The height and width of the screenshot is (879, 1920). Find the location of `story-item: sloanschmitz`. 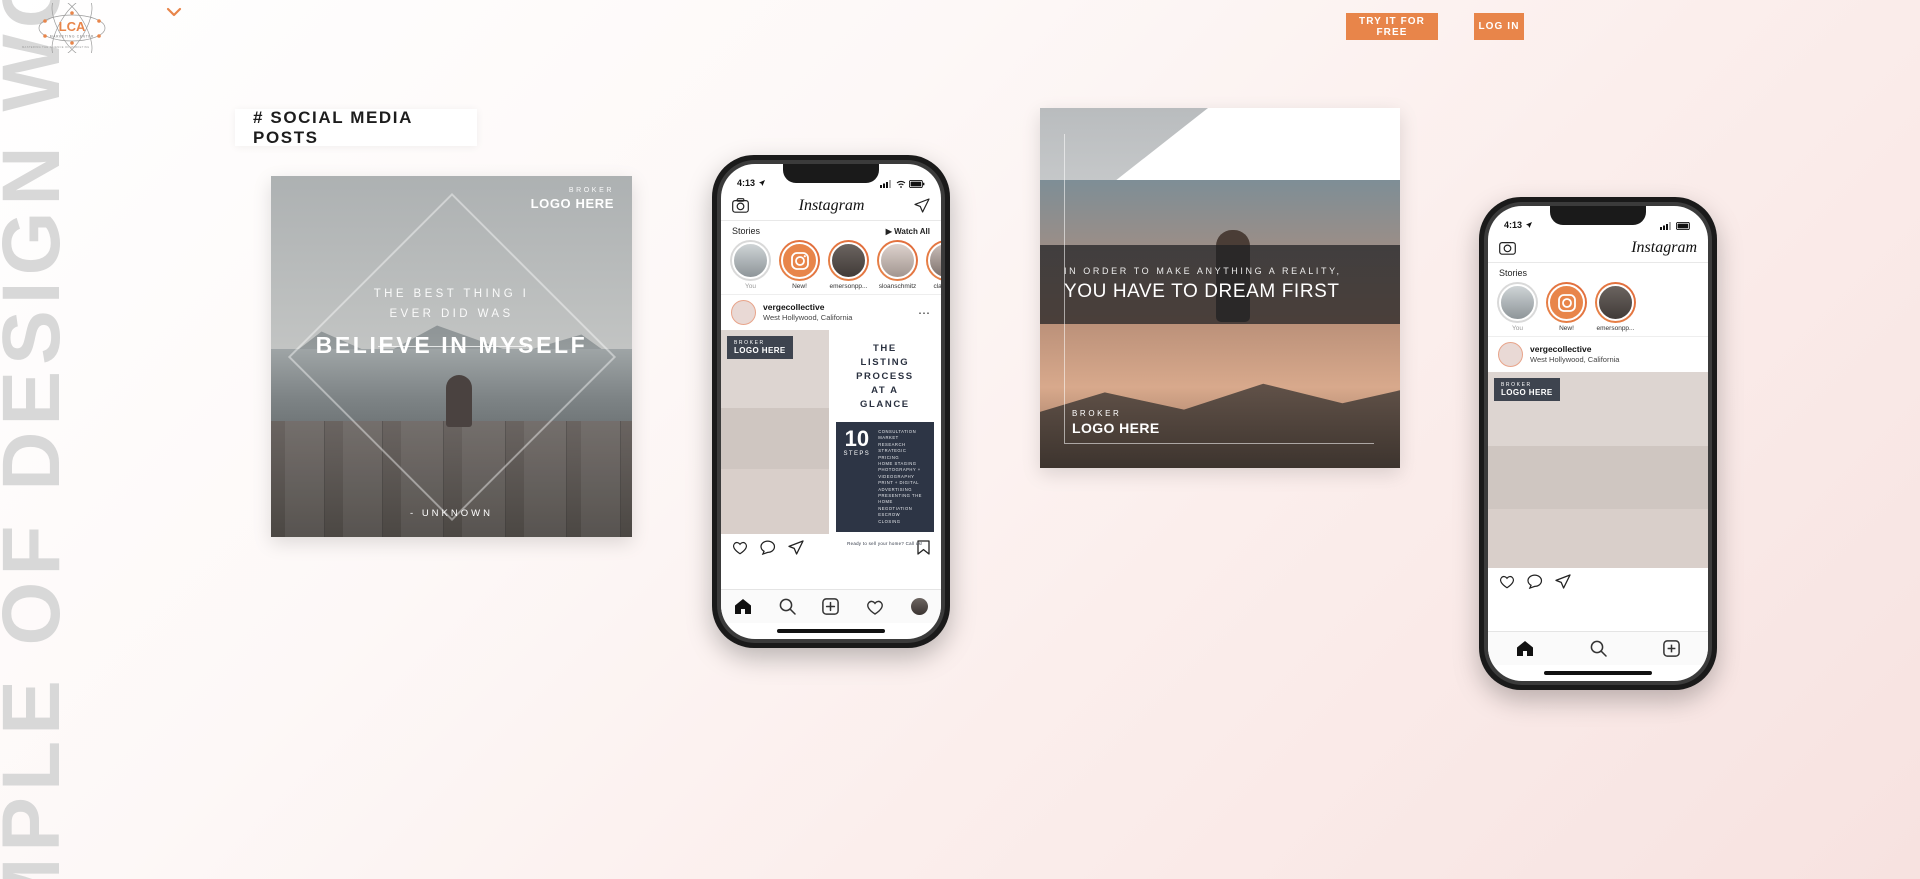

story-item: sloanschmitz is located at coordinates (897, 265).